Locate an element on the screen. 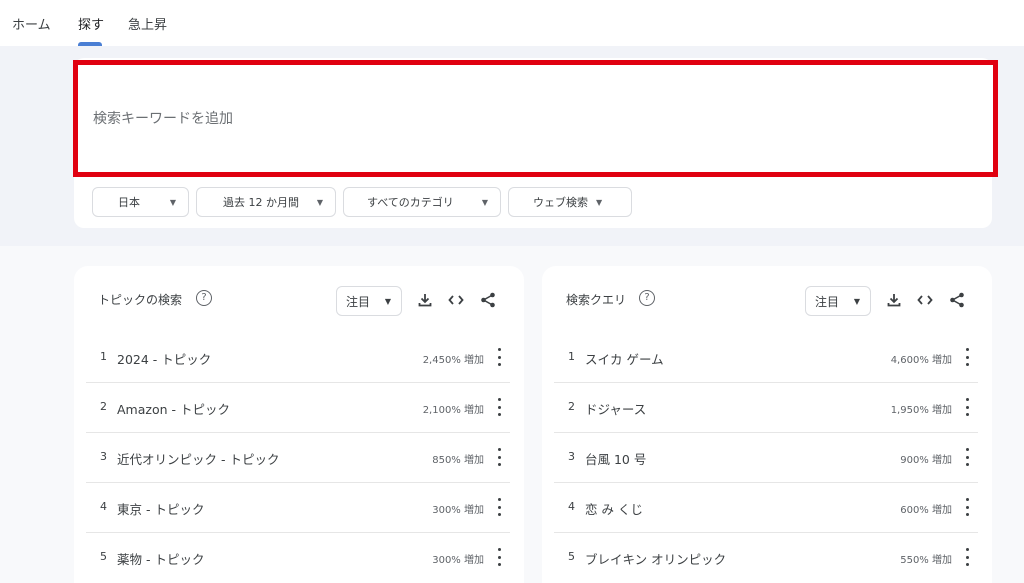  filter-category-label: すべてのカテゴリ is located at coordinates (410, 202).